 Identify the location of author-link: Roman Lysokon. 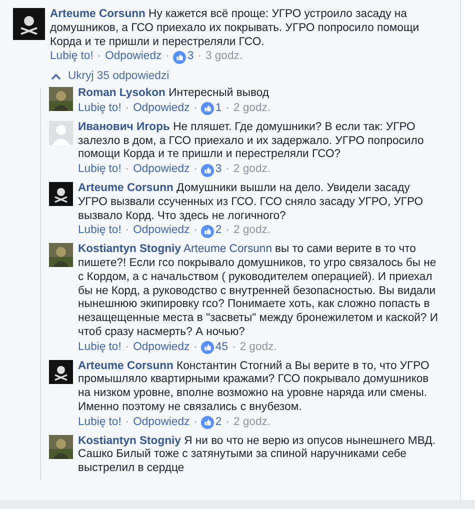
(122, 93).